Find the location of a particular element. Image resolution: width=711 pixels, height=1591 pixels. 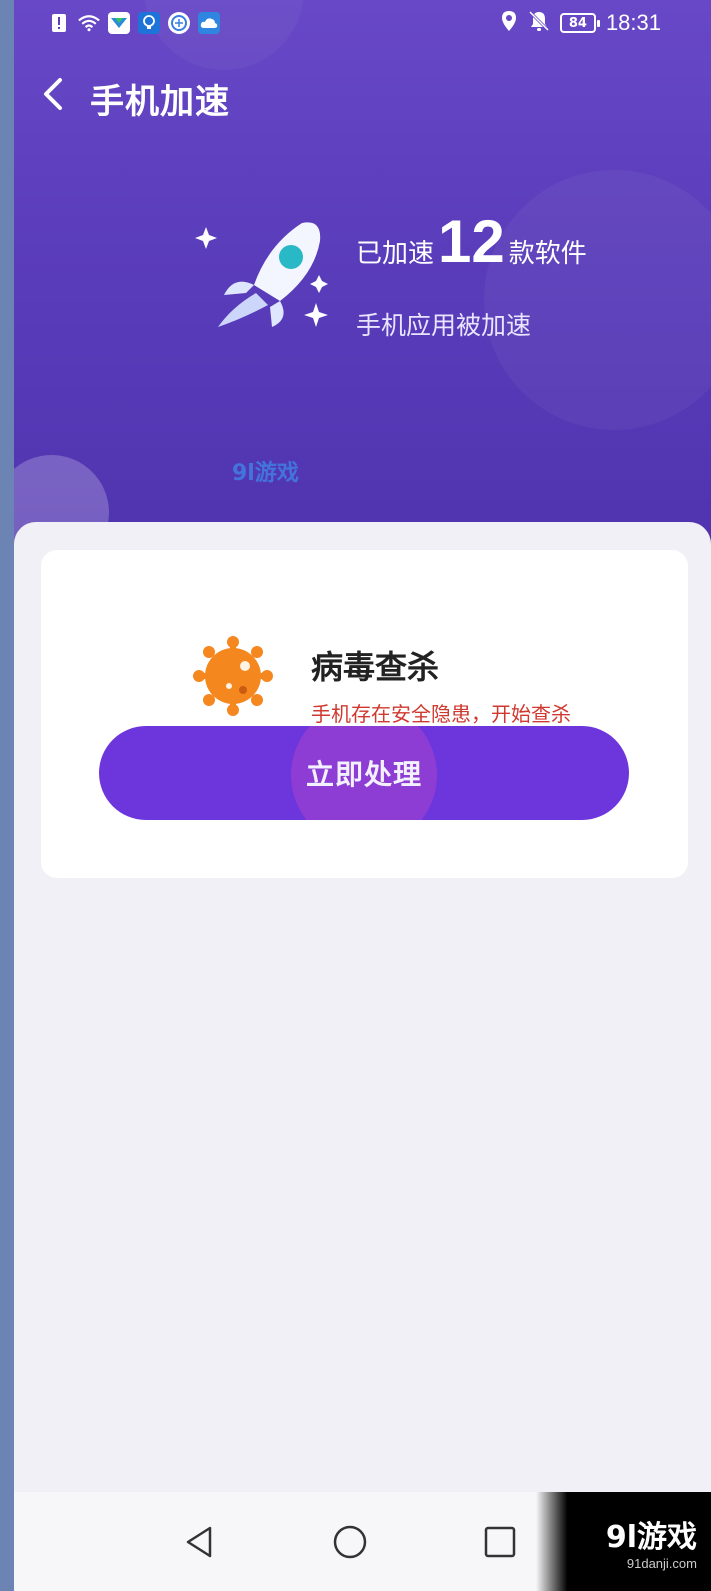

title-bar: 手机加速 is located at coordinates (362, 95).